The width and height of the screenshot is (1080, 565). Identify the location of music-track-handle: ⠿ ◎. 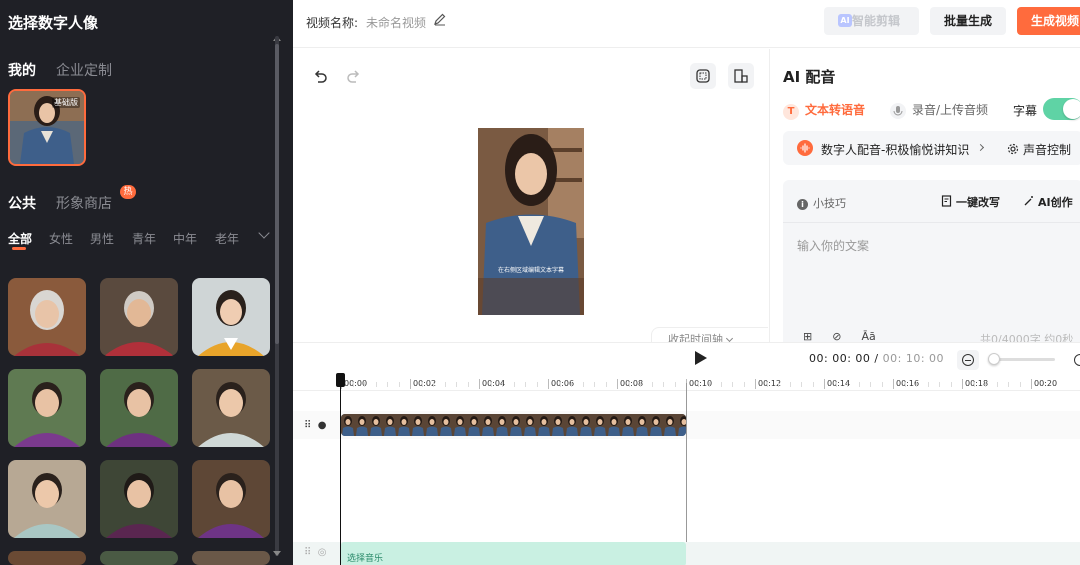
(315, 552).